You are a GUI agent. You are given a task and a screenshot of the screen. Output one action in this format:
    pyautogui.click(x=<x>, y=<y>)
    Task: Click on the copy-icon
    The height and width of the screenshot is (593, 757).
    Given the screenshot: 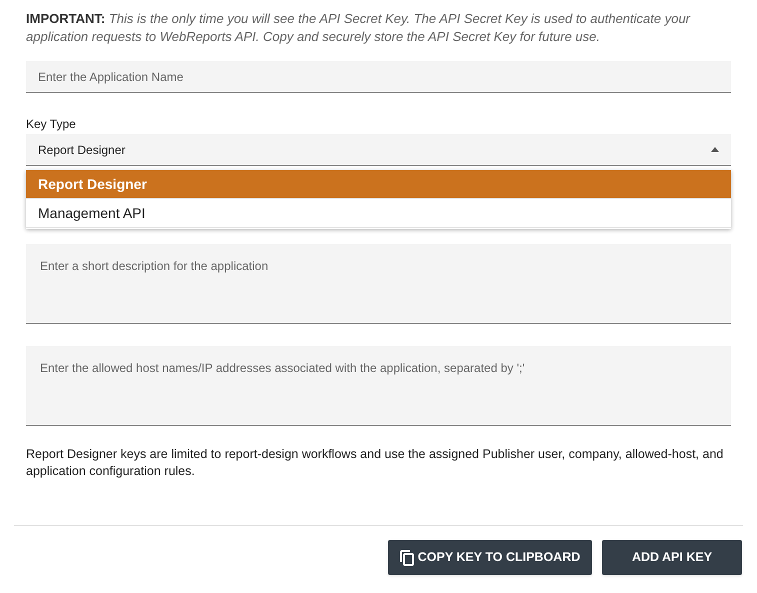 What is the action you would take?
    pyautogui.click(x=407, y=558)
    